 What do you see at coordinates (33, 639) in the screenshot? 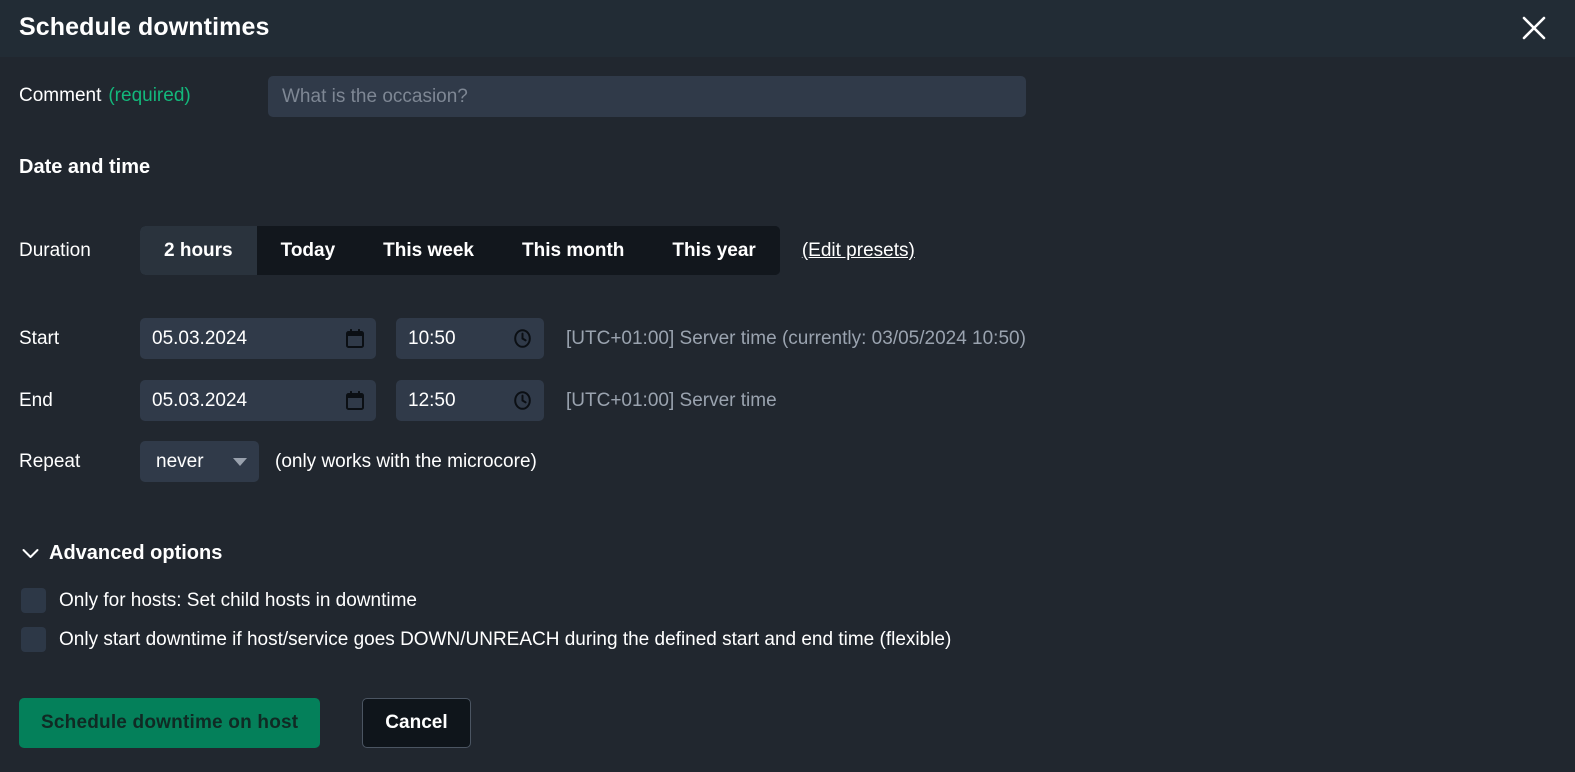
I see `checkbox-flexible` at bounding box center [33, 639].